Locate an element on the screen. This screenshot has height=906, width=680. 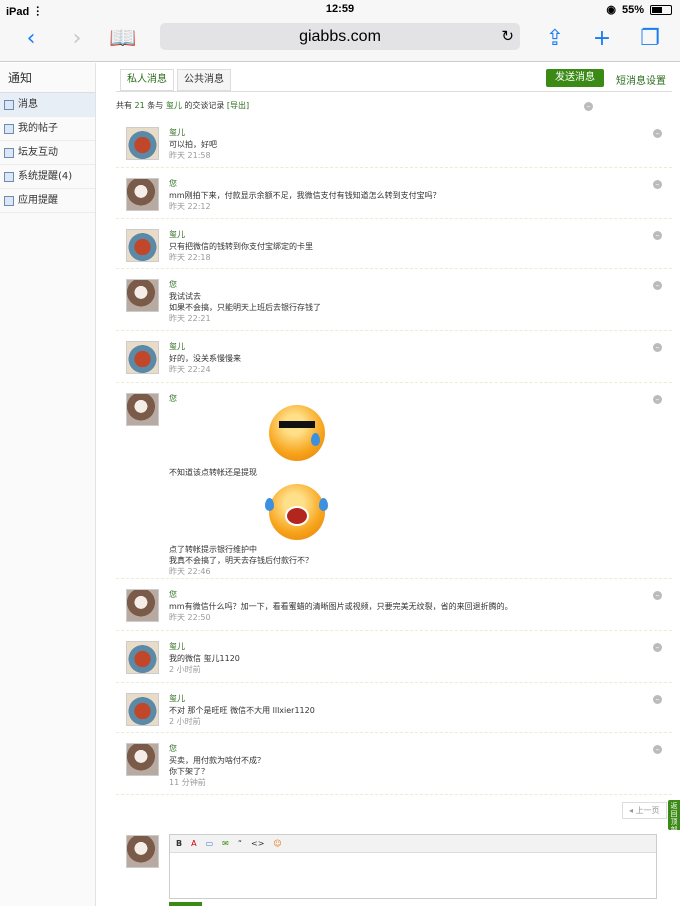
message-count: 21 is located at coordinates (139, 105).